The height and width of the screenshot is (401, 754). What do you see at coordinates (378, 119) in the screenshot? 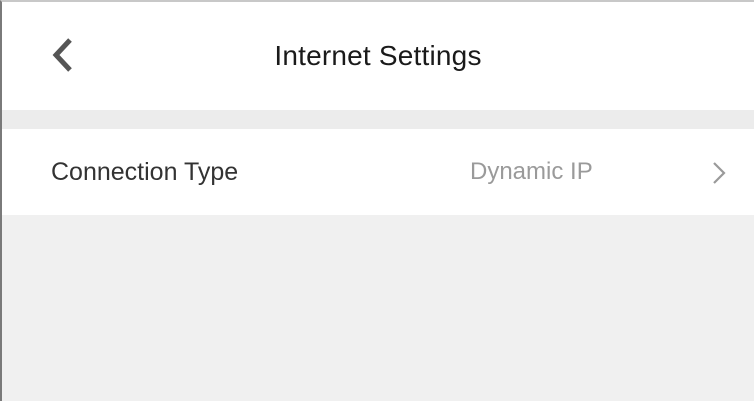
I see `section-separator` at bounding box center [378, 119].